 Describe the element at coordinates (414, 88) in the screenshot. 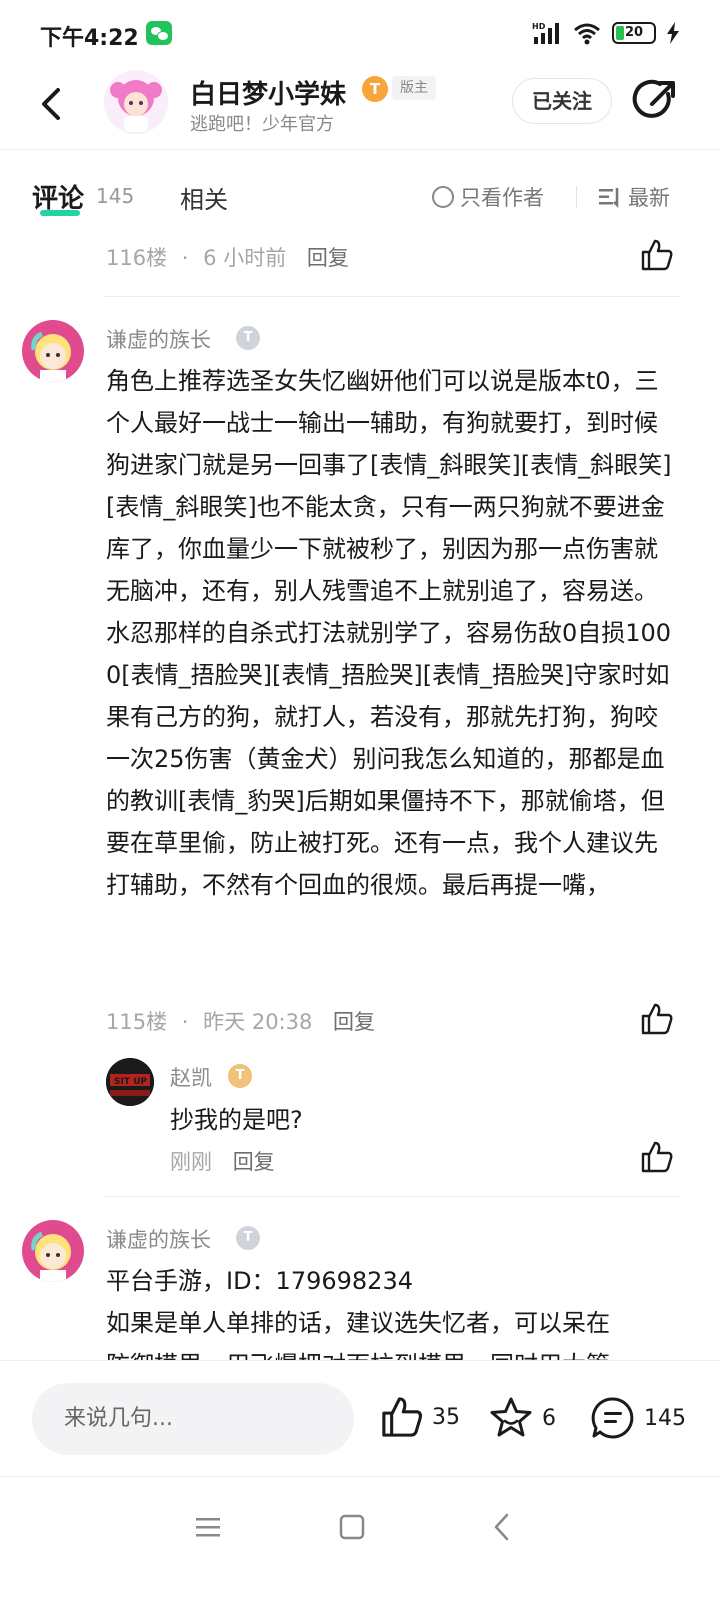

I see `moderator-badge: 版主` at that location.